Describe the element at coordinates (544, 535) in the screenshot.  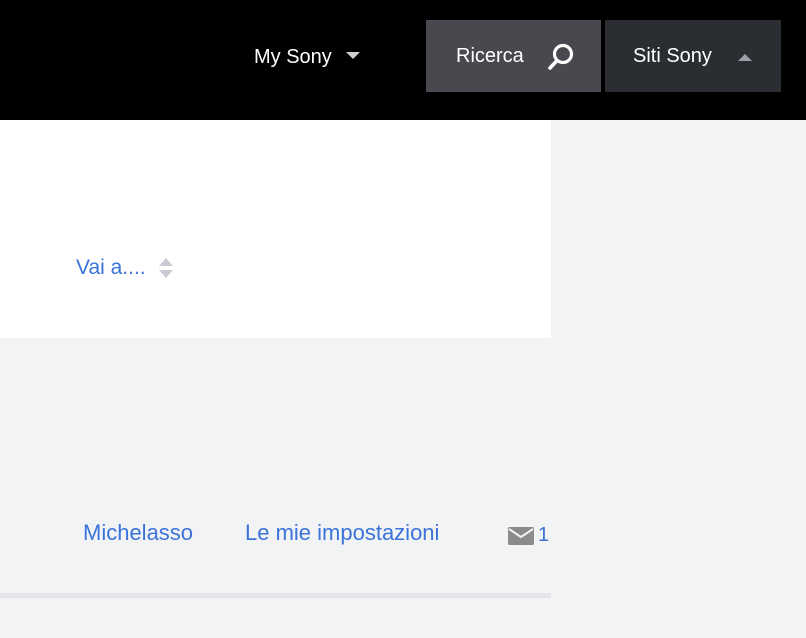
I see `message-count: 1` at that location.